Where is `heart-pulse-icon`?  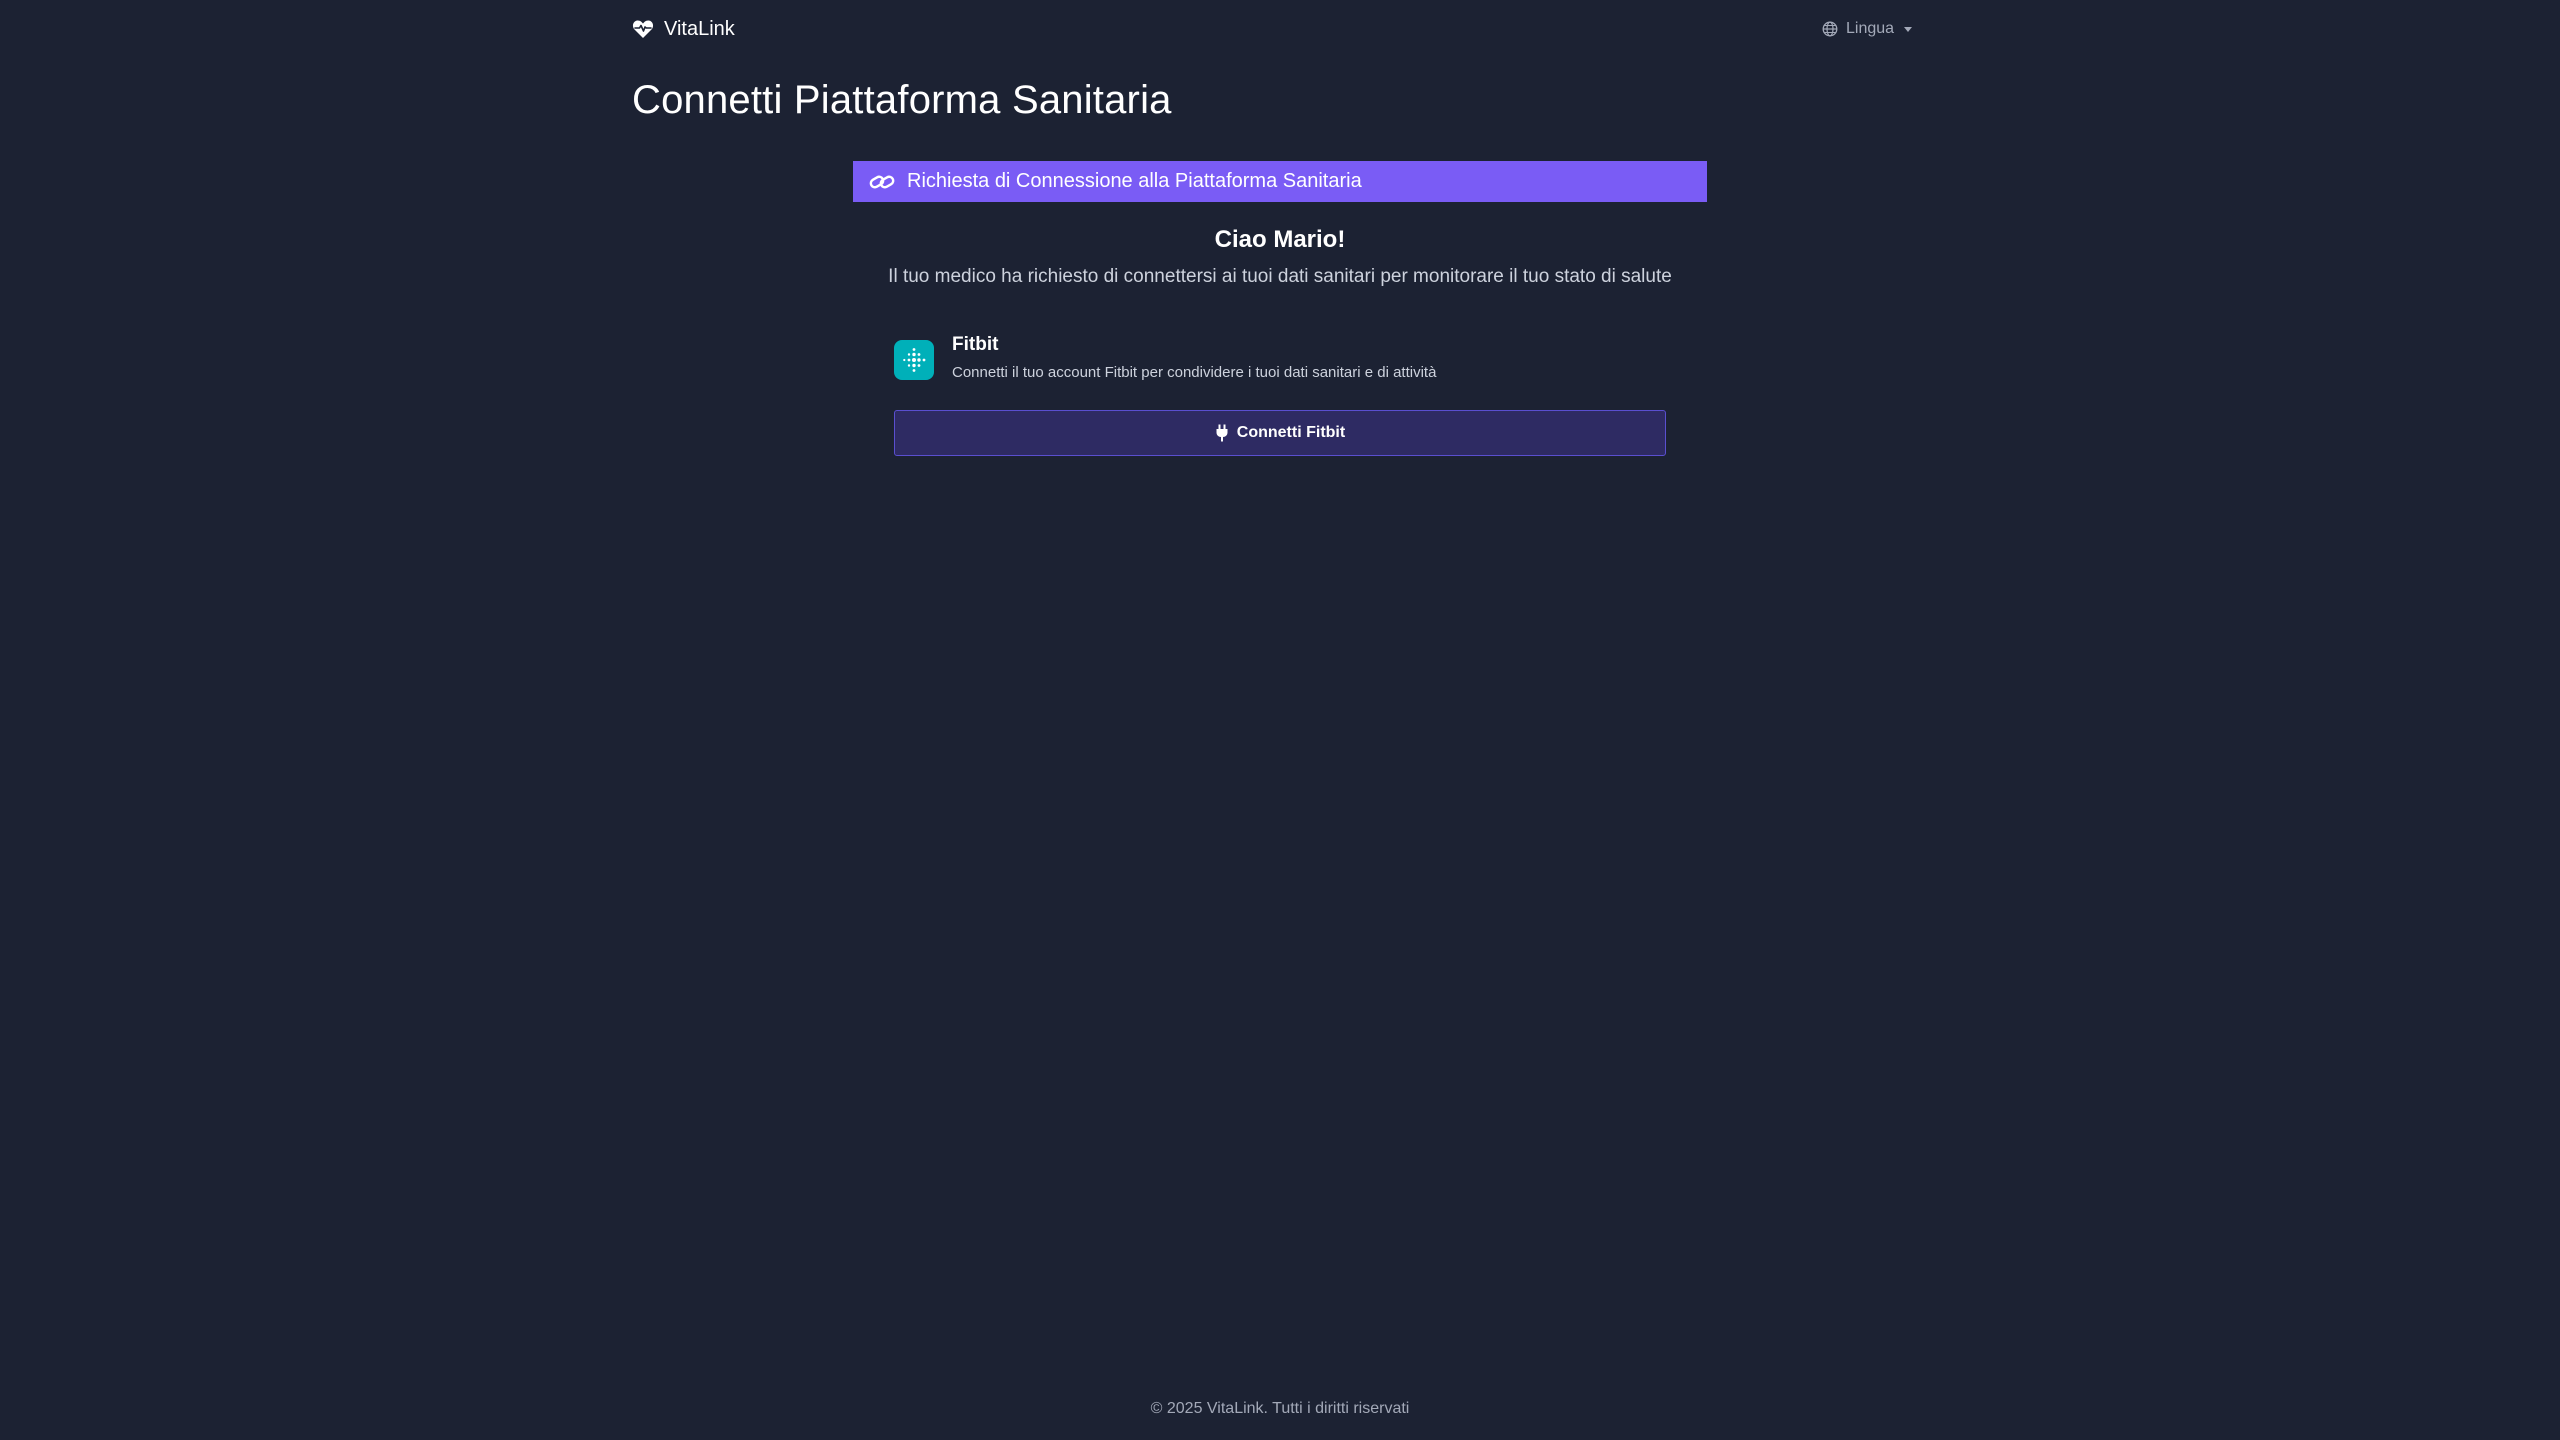 heart-pulse-icon is located at coordinates (643, 29).